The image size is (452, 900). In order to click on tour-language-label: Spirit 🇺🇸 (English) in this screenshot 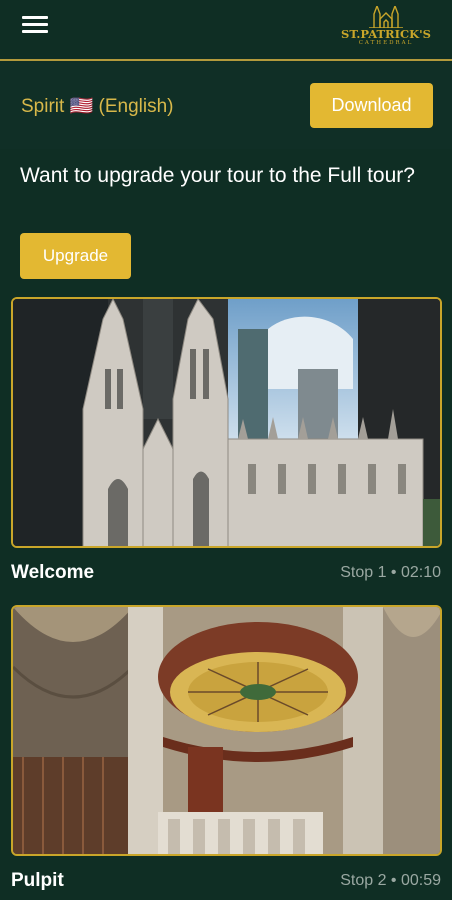, I will do `click(97, 106)`.